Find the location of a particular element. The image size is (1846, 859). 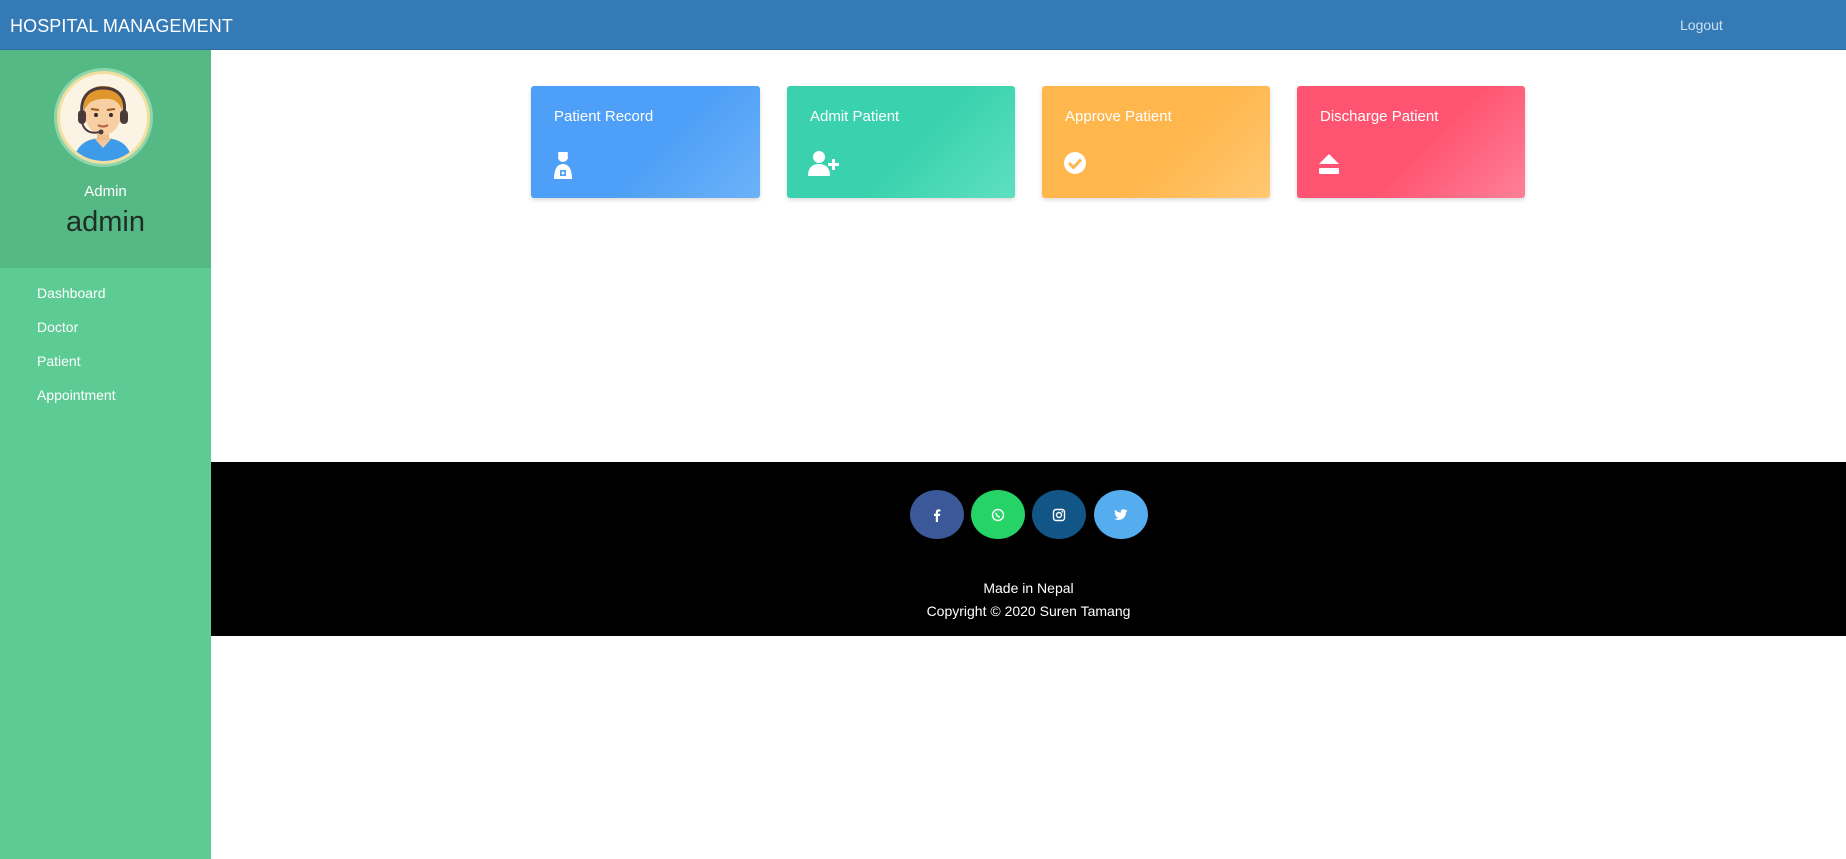

user-plus-icon is located at coordinates (823, 163).